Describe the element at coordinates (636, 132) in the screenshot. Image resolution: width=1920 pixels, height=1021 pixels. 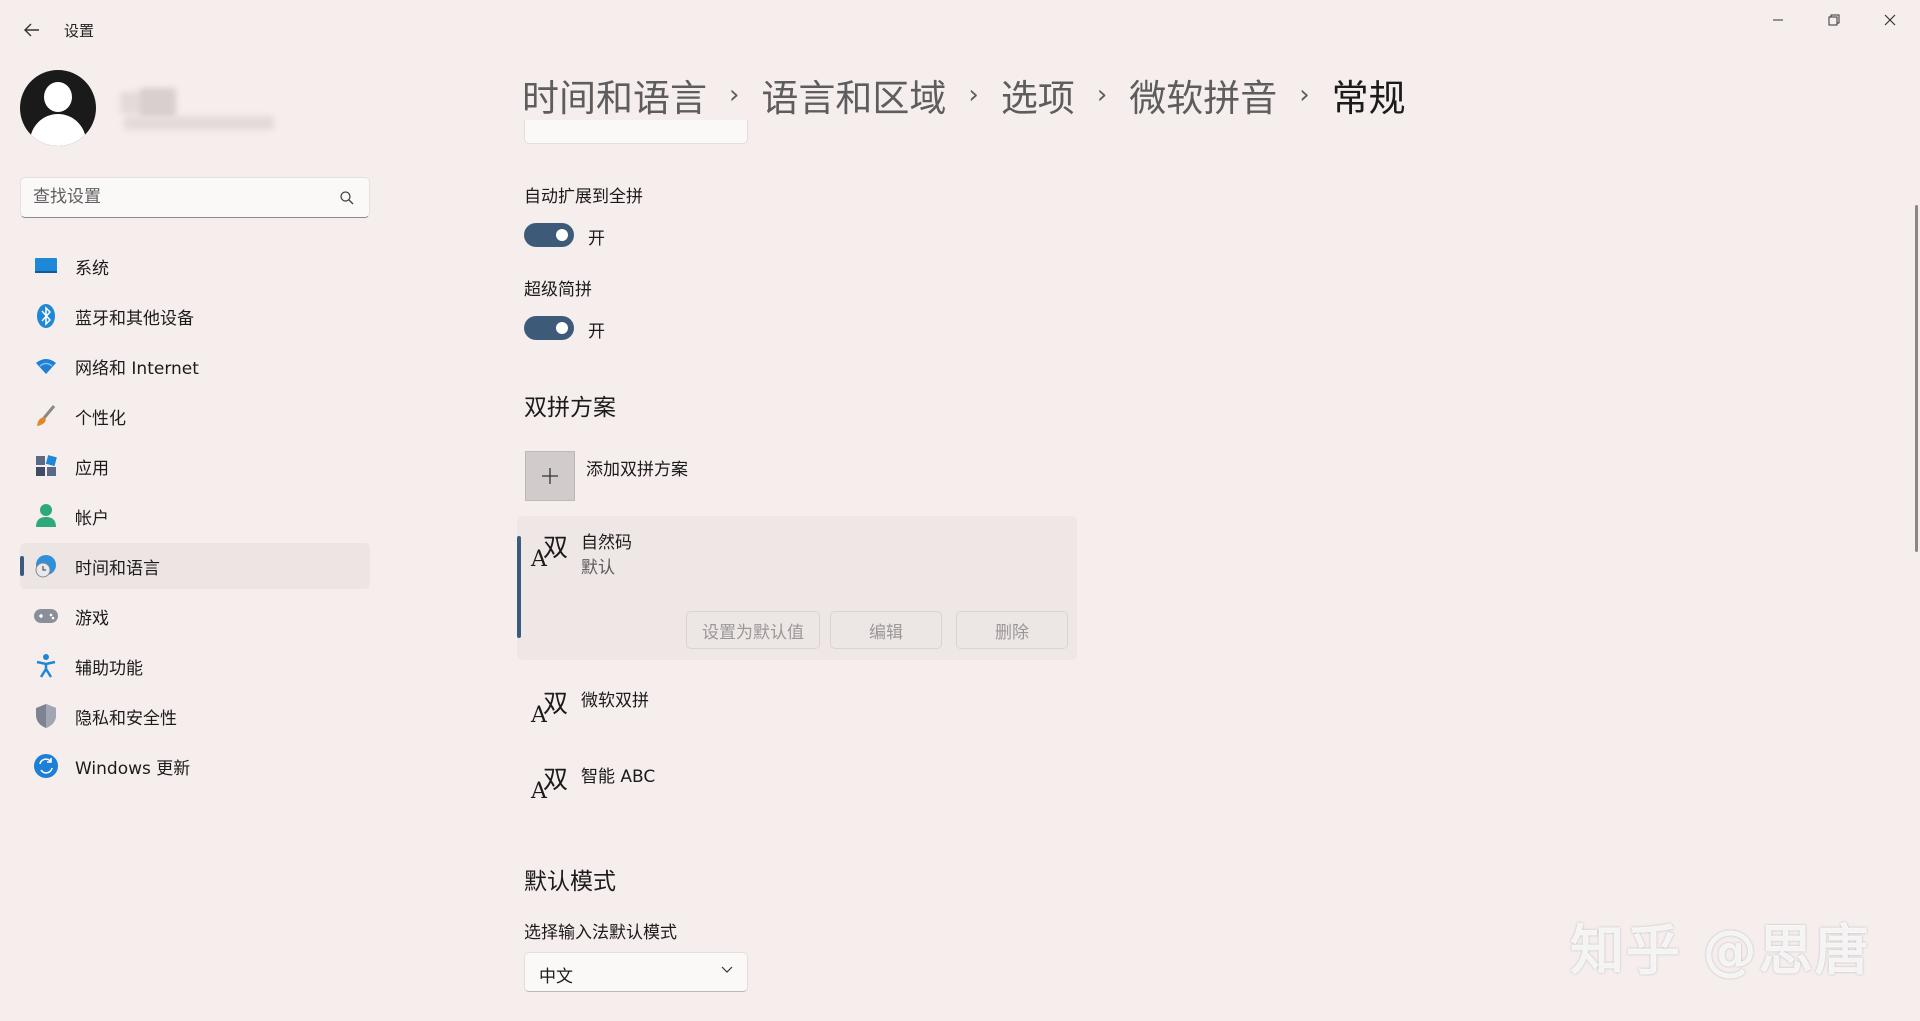
I see `scrolled-dropdown-edge` at that location.